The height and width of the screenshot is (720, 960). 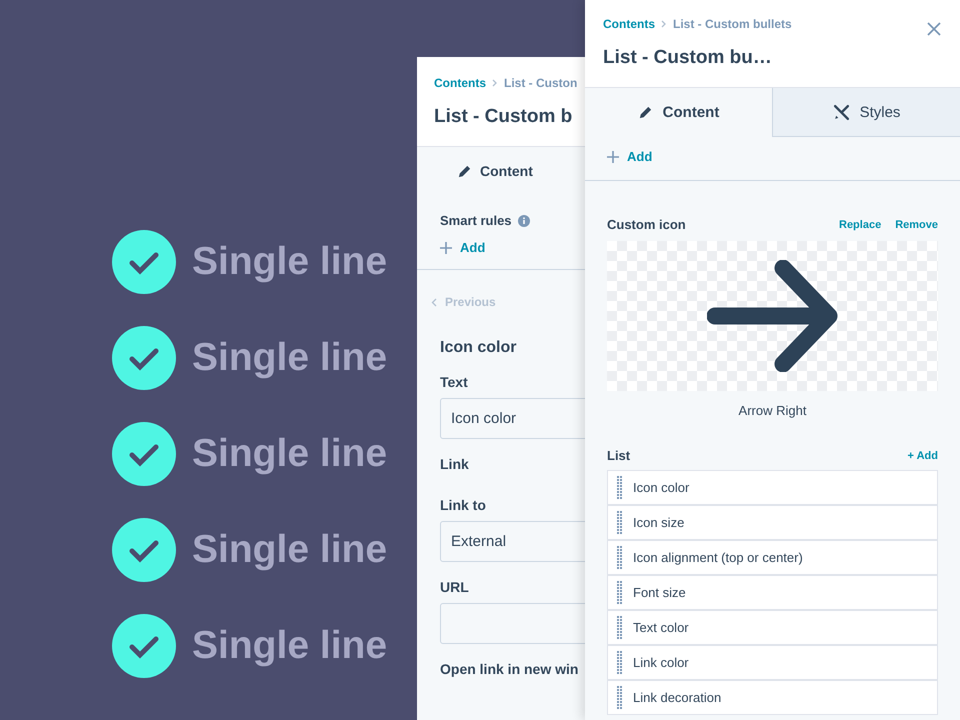 What do you see at coordinates (510, 669) in the screenshot?
I see `field-label: Open link in new win` at bounding box center [510, 669].